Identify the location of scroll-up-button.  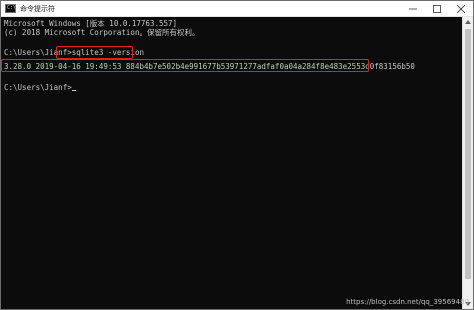
(468, 22).